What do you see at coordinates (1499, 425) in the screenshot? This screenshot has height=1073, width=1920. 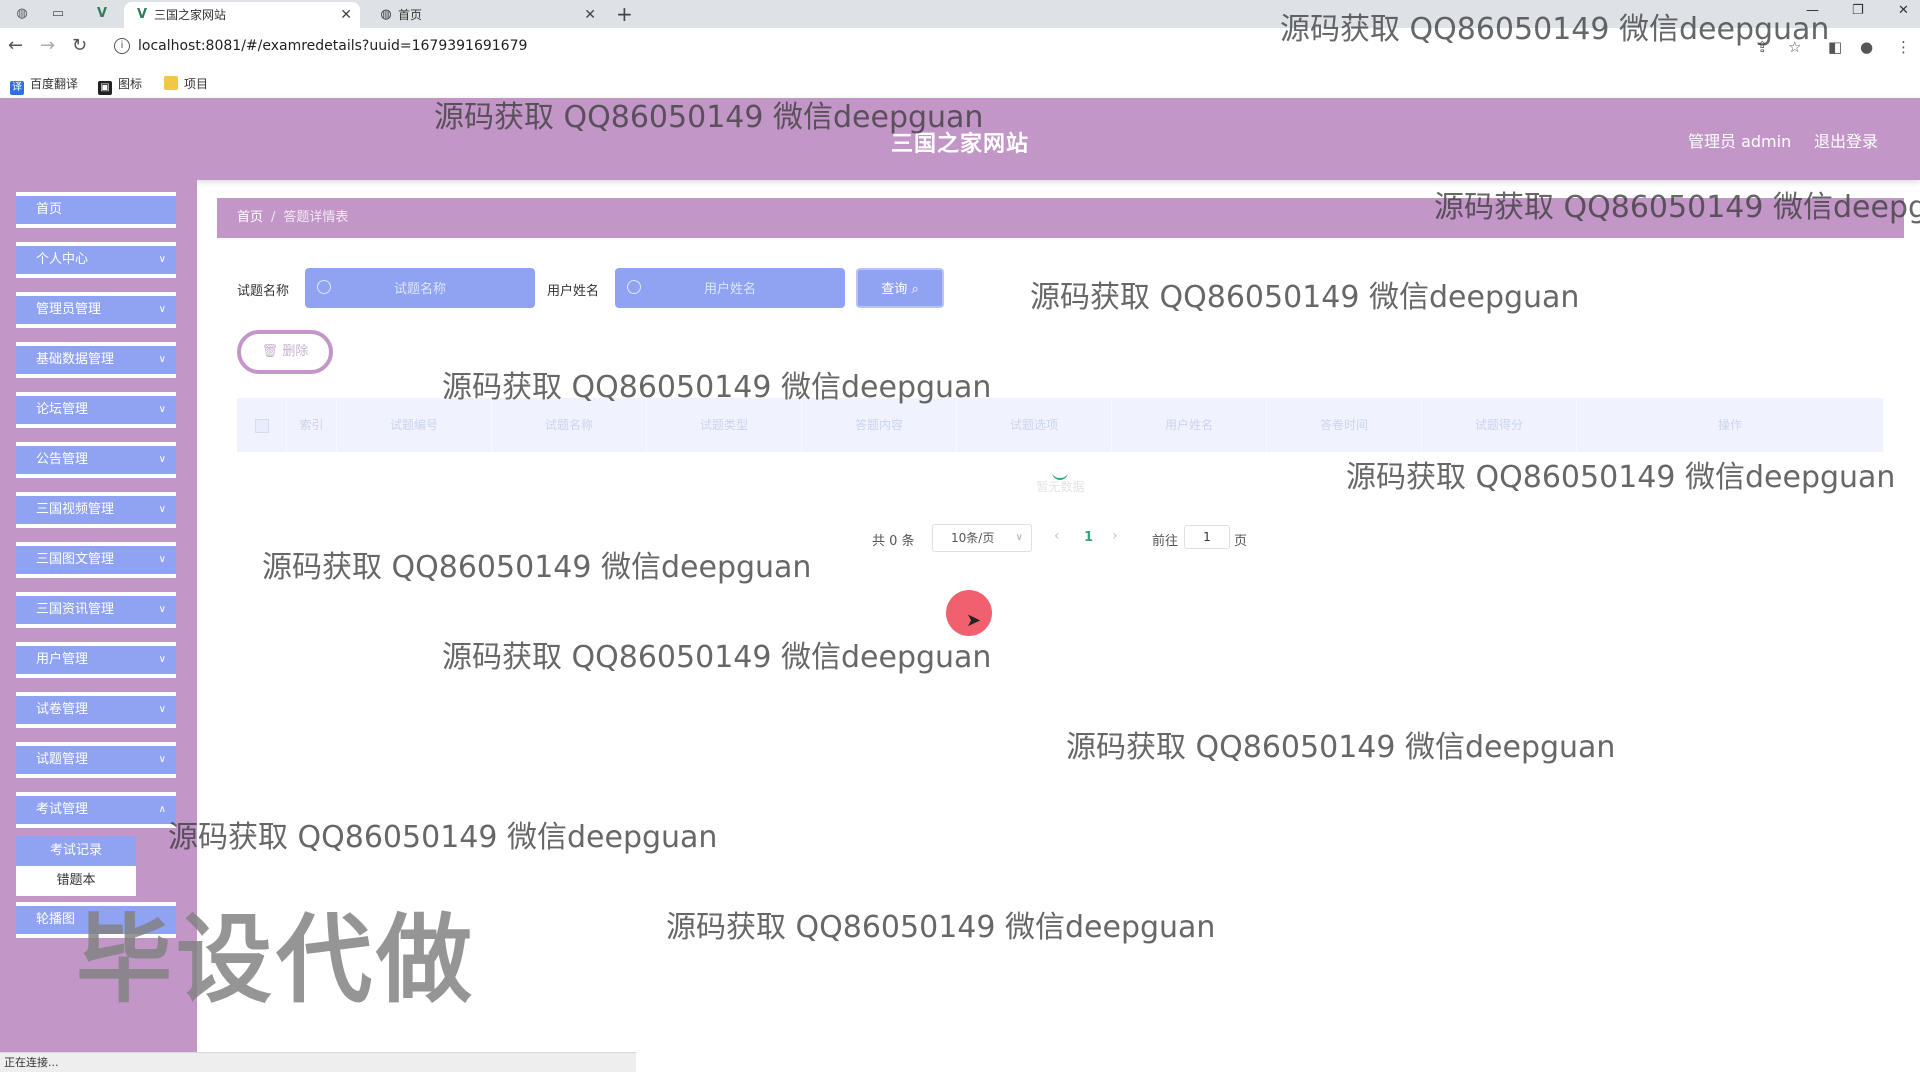 I see `column-header: 试题得分` at bounding box center [1499, 425].